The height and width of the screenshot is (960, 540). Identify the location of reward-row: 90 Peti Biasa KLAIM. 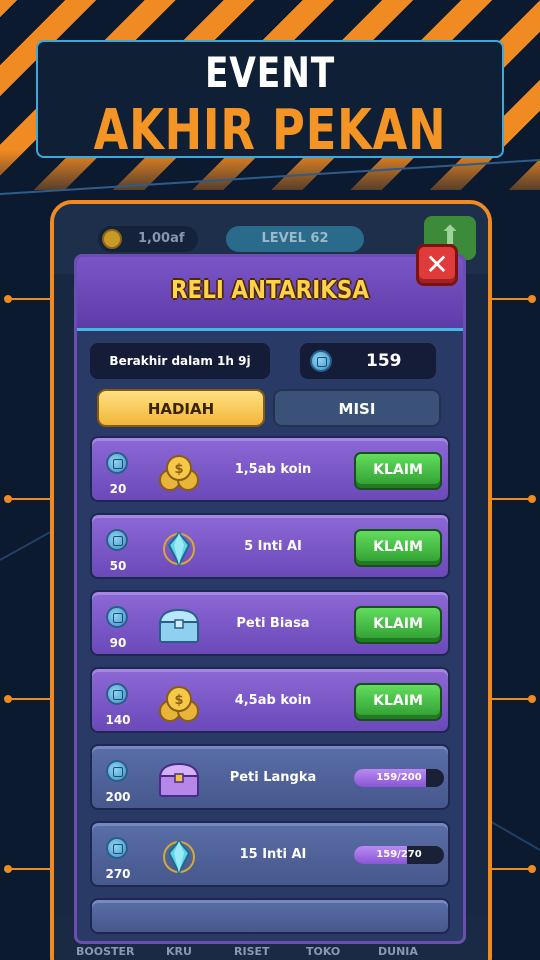
(270, 623).